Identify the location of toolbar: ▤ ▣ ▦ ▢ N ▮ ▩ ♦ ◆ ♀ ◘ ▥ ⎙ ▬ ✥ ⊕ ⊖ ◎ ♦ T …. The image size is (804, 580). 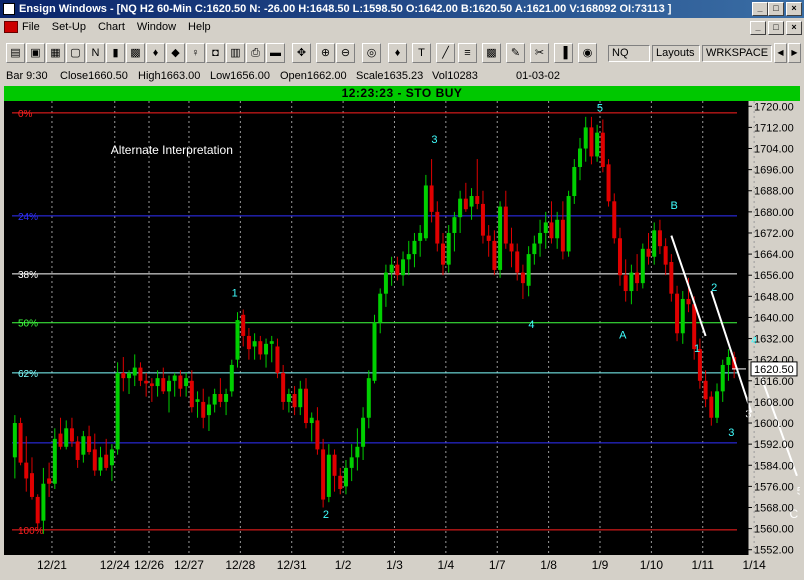
(402, 53).